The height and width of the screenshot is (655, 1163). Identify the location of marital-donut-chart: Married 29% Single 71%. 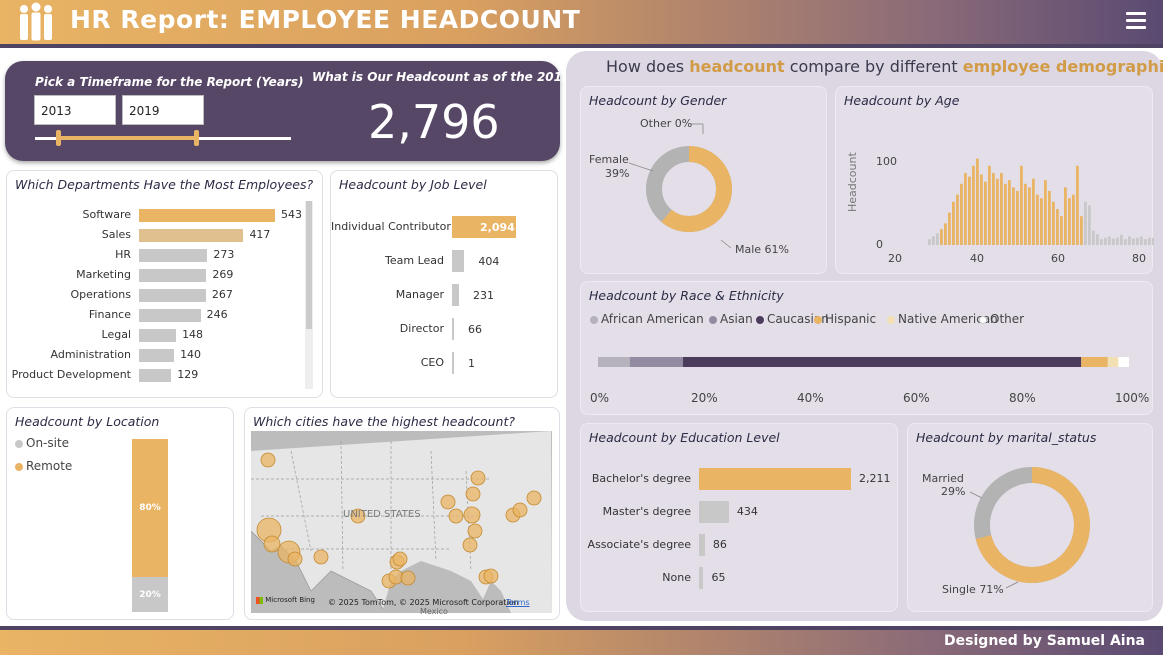
(1031, 518).